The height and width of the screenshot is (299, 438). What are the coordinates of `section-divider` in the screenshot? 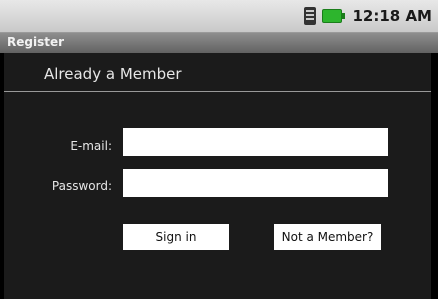 It's located at (217, 91).